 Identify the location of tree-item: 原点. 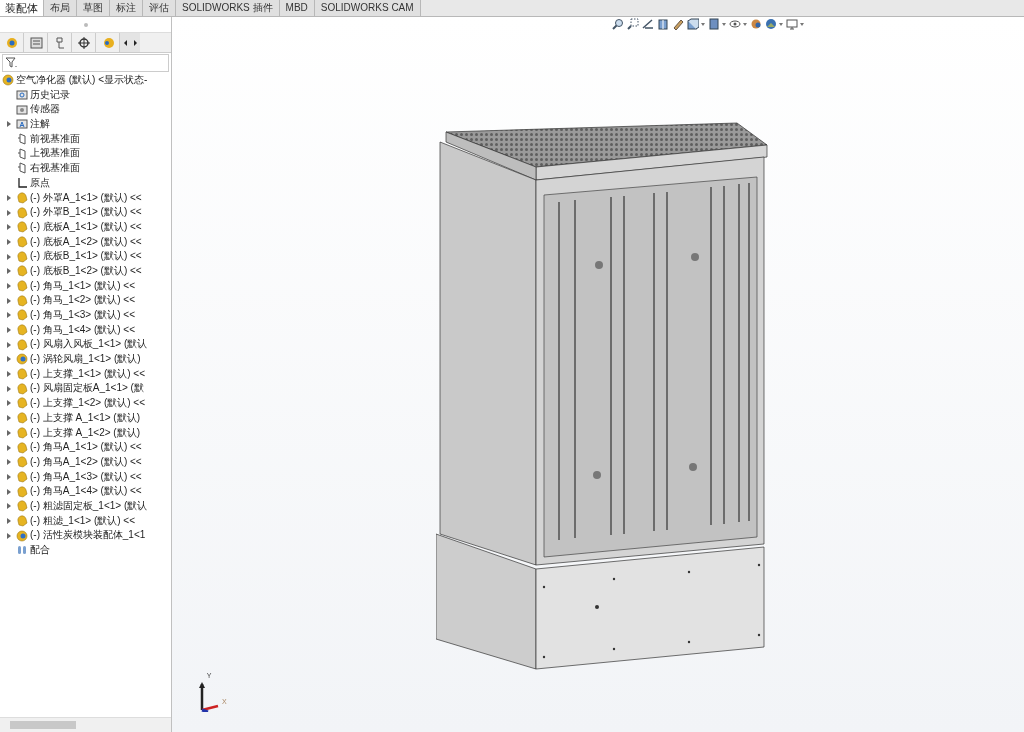
(40, 183).